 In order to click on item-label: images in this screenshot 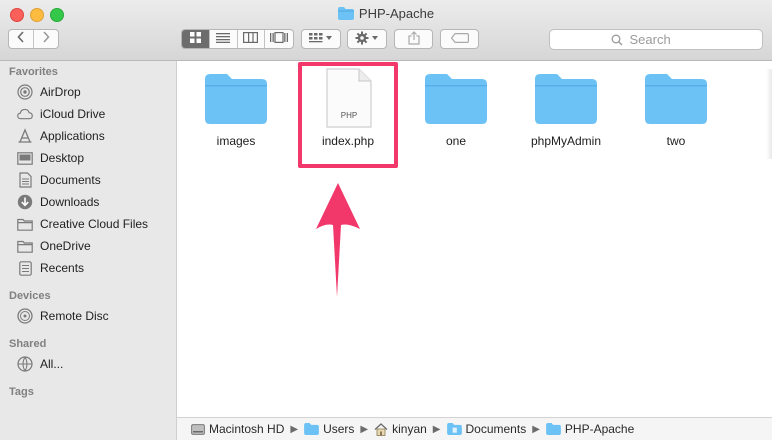, I will do `click(236, 141)`.